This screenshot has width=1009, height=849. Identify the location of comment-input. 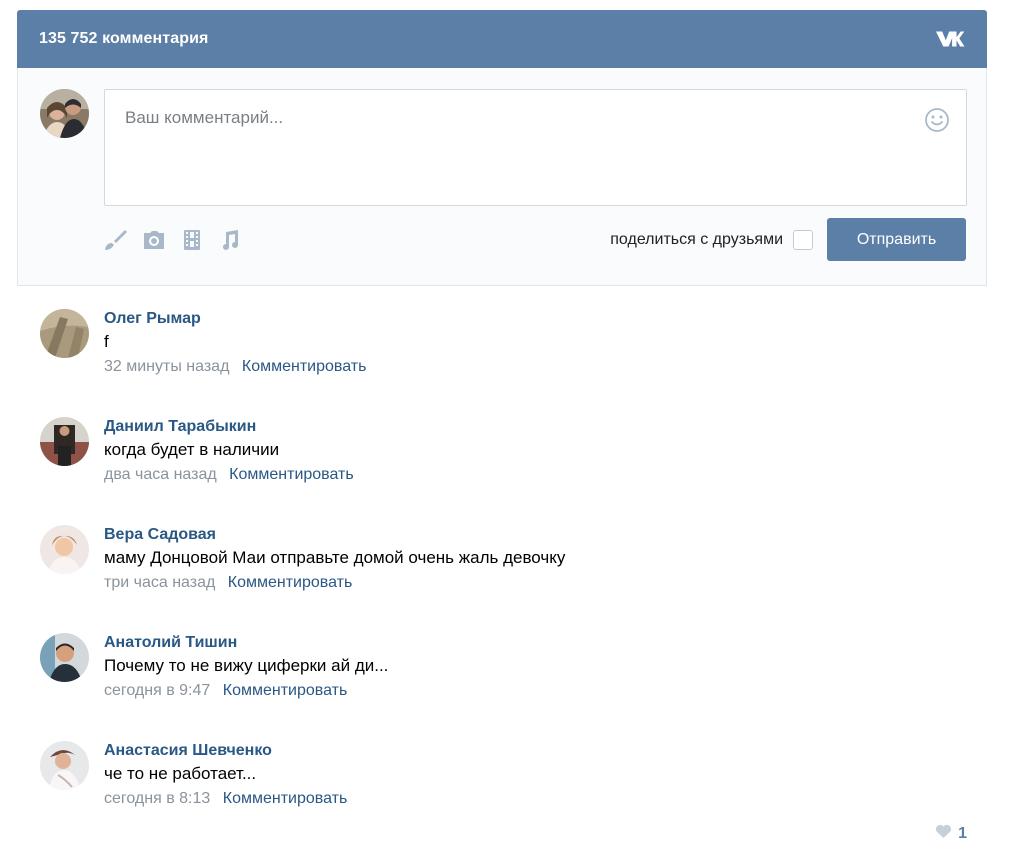
(535, 147).